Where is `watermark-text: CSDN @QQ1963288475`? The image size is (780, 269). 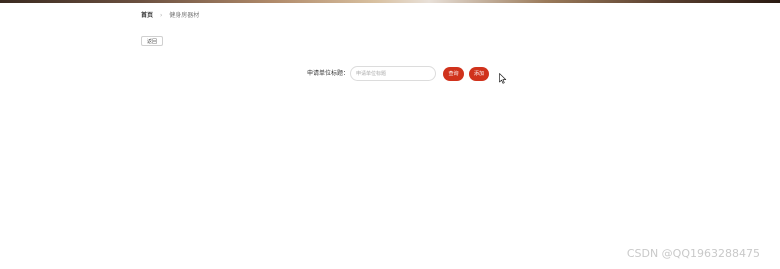 watermark-text: CSDN @QQ1963288475 is located at coordinates (693, 253).